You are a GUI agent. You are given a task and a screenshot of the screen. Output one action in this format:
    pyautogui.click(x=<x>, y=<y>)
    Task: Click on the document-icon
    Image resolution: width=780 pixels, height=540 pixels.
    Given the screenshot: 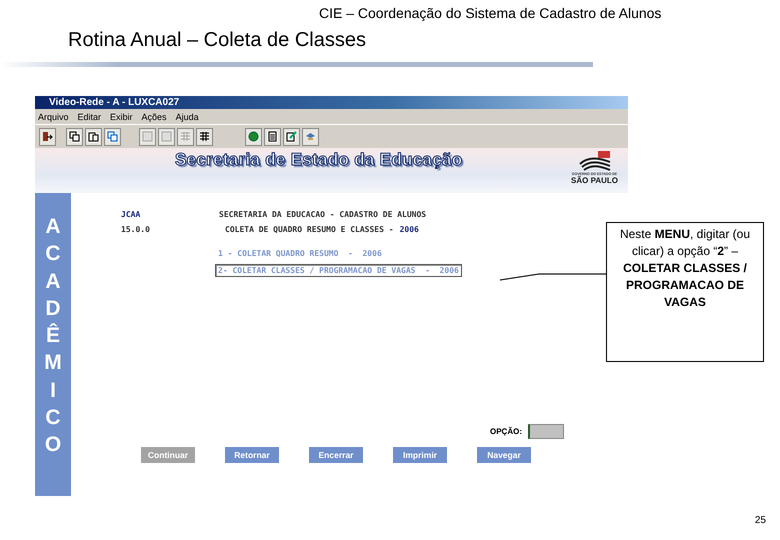 What is the action you would take?
    pyautogui.click(x=272, y=136)
    